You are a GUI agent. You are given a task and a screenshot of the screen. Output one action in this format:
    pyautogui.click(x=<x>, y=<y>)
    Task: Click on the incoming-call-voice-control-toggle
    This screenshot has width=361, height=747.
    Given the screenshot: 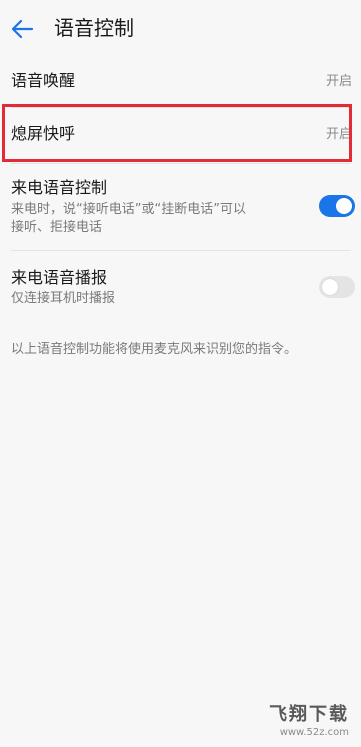 What is the action you would take?
    pyautogui.click(x=337, y=206)
    